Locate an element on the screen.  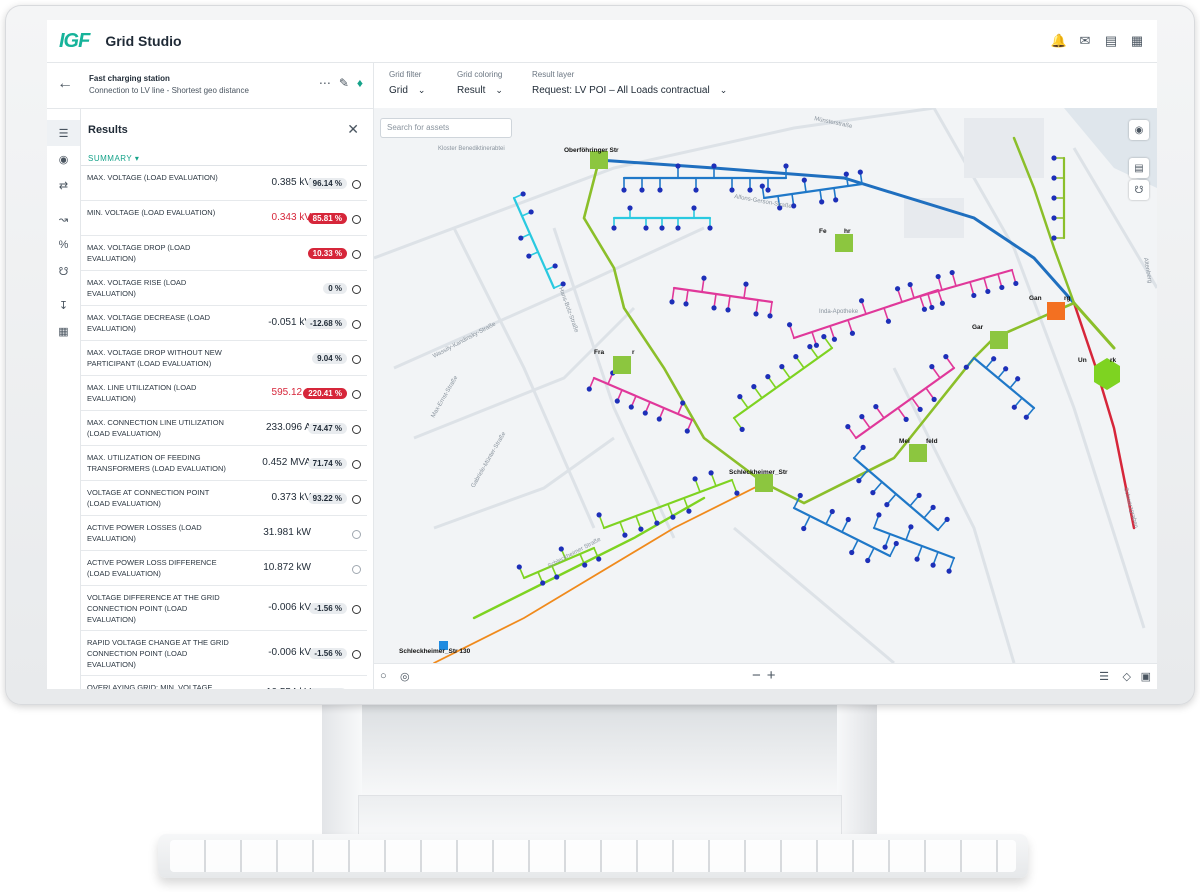
swap-icon: ⇄ is located at coordinates (63, 185).